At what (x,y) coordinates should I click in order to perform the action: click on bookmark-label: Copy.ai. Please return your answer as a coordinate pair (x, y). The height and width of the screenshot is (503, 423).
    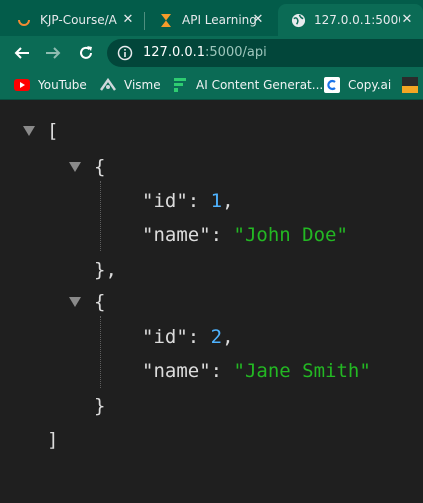
    Looking at the image, I should click on (370, 85).